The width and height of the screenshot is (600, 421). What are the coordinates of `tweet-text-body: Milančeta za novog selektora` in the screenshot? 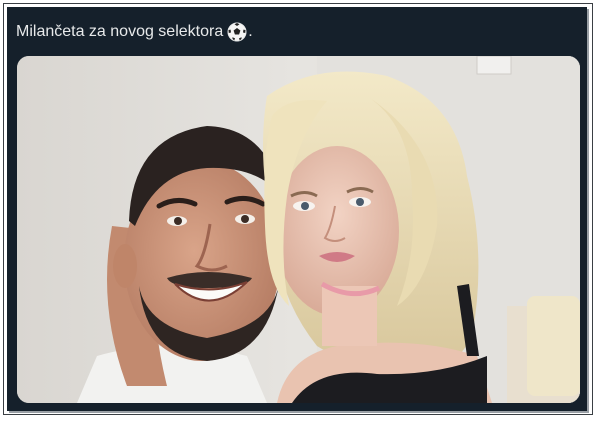 It's located at (120, 31).